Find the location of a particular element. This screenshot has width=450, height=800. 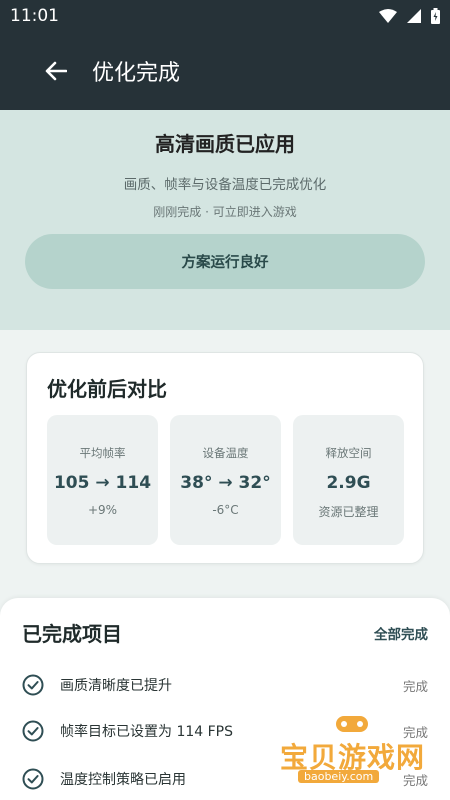

list-item: 画质清晰度已提升 完成 is located at coordinates (225, 685).